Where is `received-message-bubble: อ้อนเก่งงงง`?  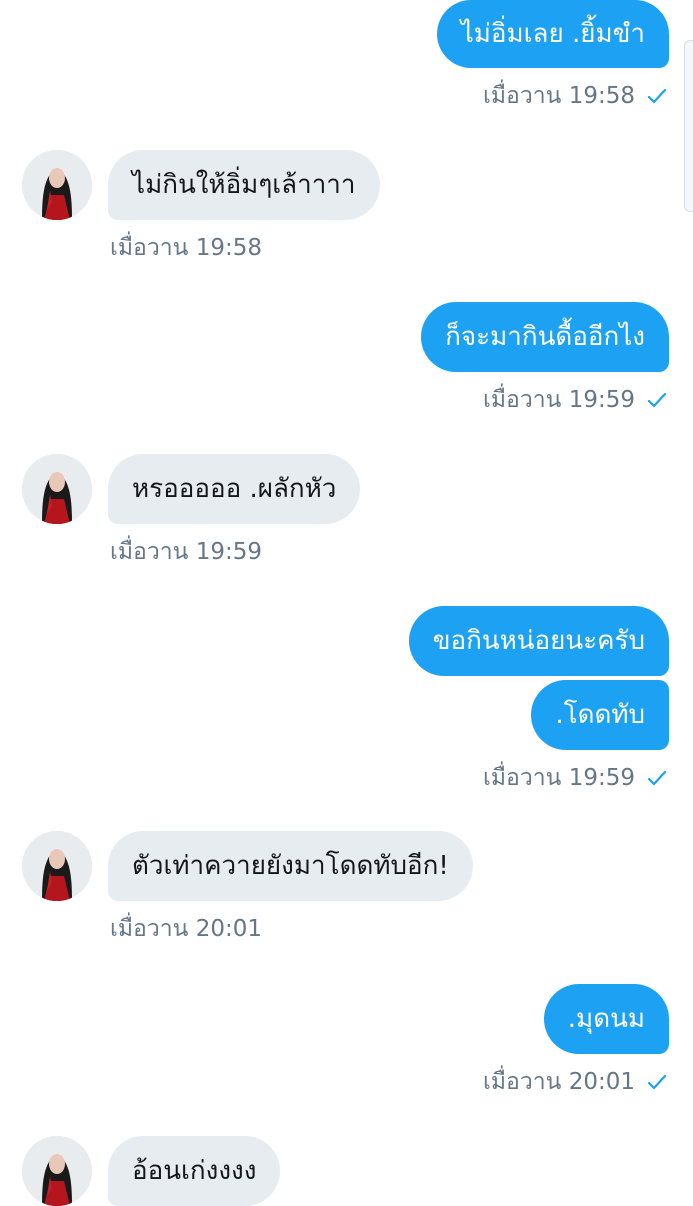 received-message-bubble: อ้อนเก่งงงง is located at coordinates (194, 1171).